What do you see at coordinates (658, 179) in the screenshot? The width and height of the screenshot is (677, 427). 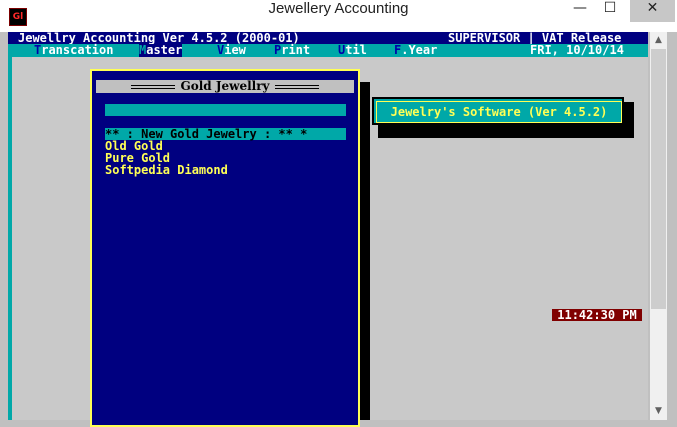 I see `scroll-thumb` at bounding box center [658, 179].